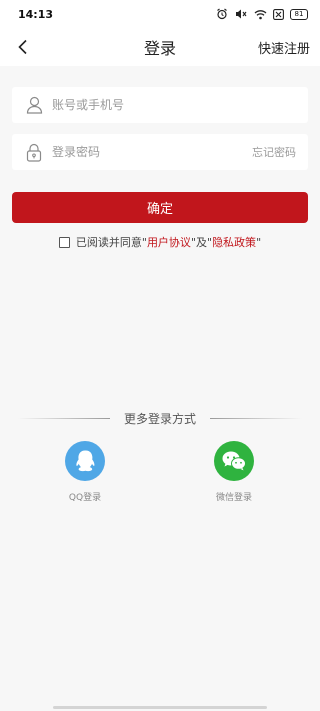  What do you see at coordinates (36, 14) in the screenshot?
I see `status-time: 14:13` at bounding box center [36, 14].